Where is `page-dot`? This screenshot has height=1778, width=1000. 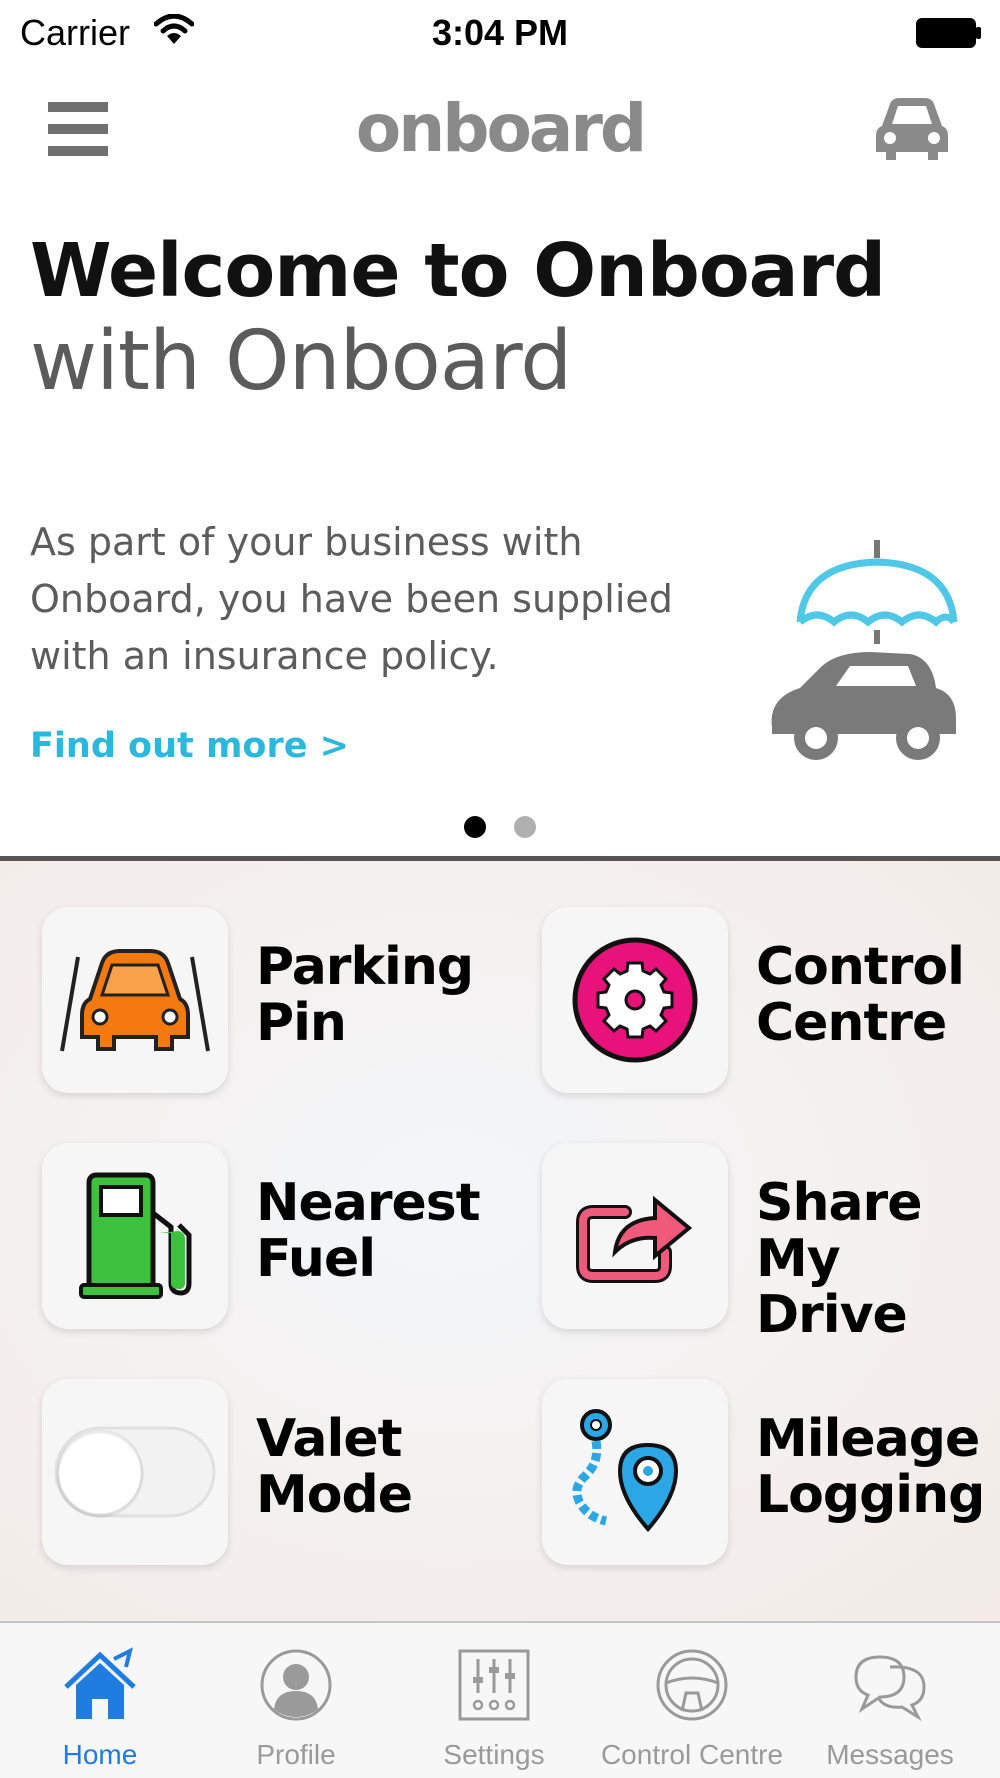
page-dot is located at coordinates (525, 827).